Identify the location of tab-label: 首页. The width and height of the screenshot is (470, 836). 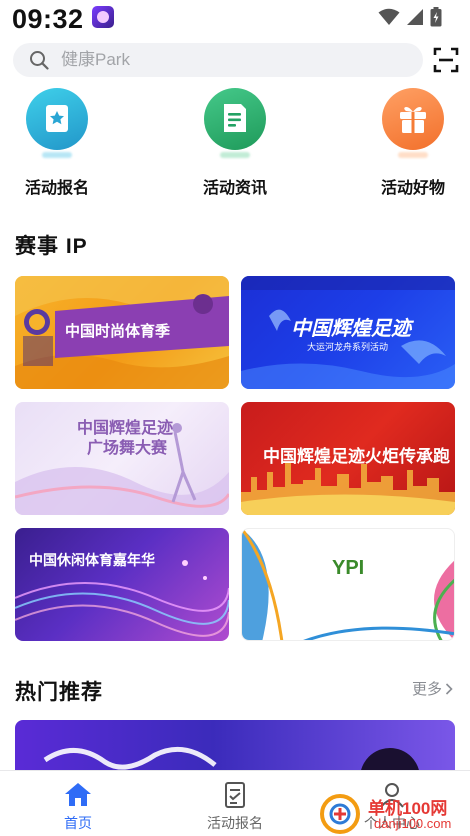
(78, 823).